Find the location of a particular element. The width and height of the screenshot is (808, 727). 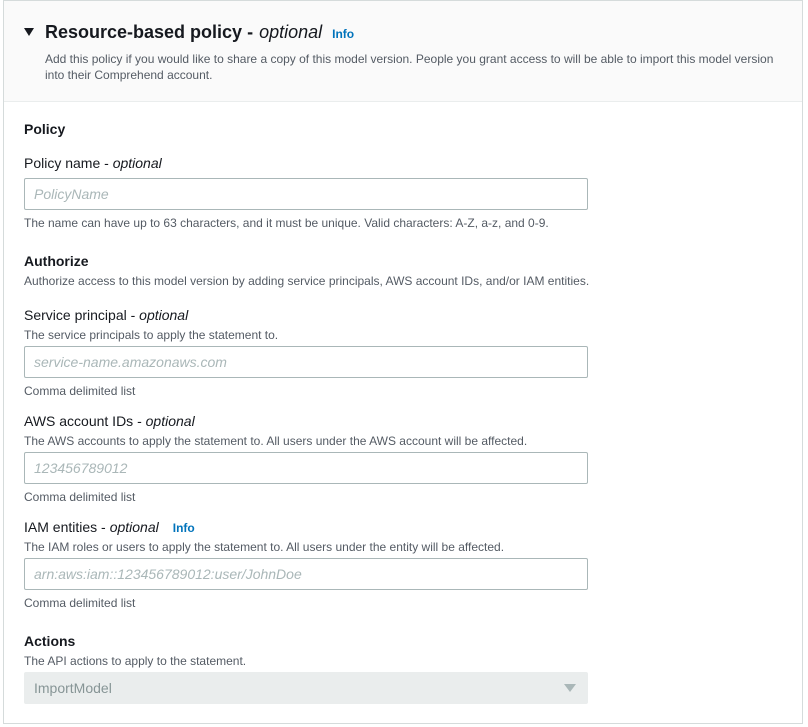

panel-title-optional: optional is located at coordinates (291, 32).